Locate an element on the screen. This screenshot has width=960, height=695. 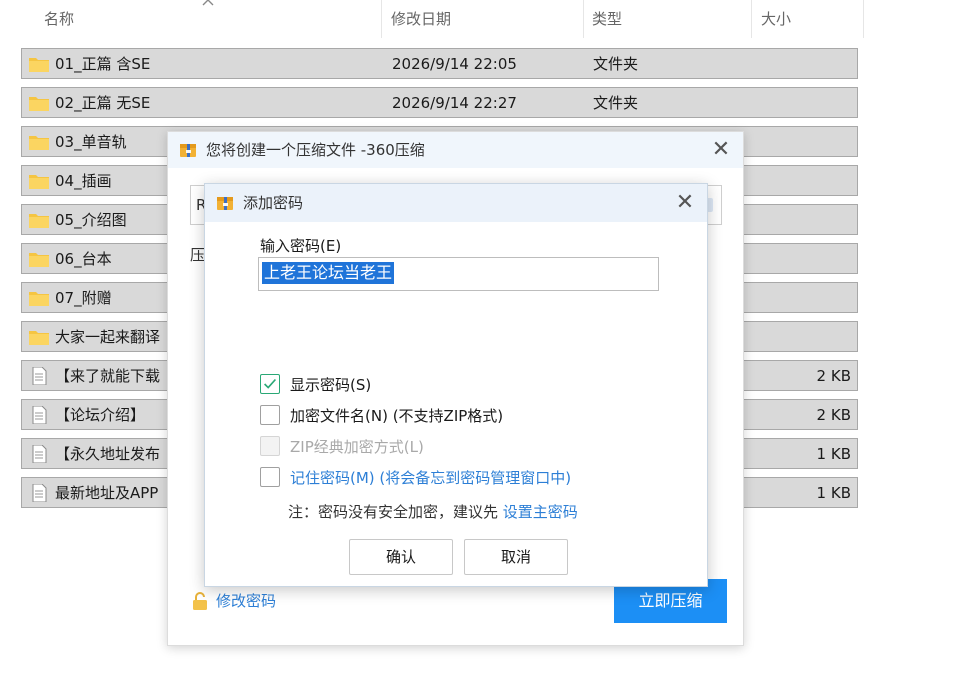
dialog-titlebar: 您将创建一个压缩文件 -360压缩 ✕ is located at coordinates (455, 150).